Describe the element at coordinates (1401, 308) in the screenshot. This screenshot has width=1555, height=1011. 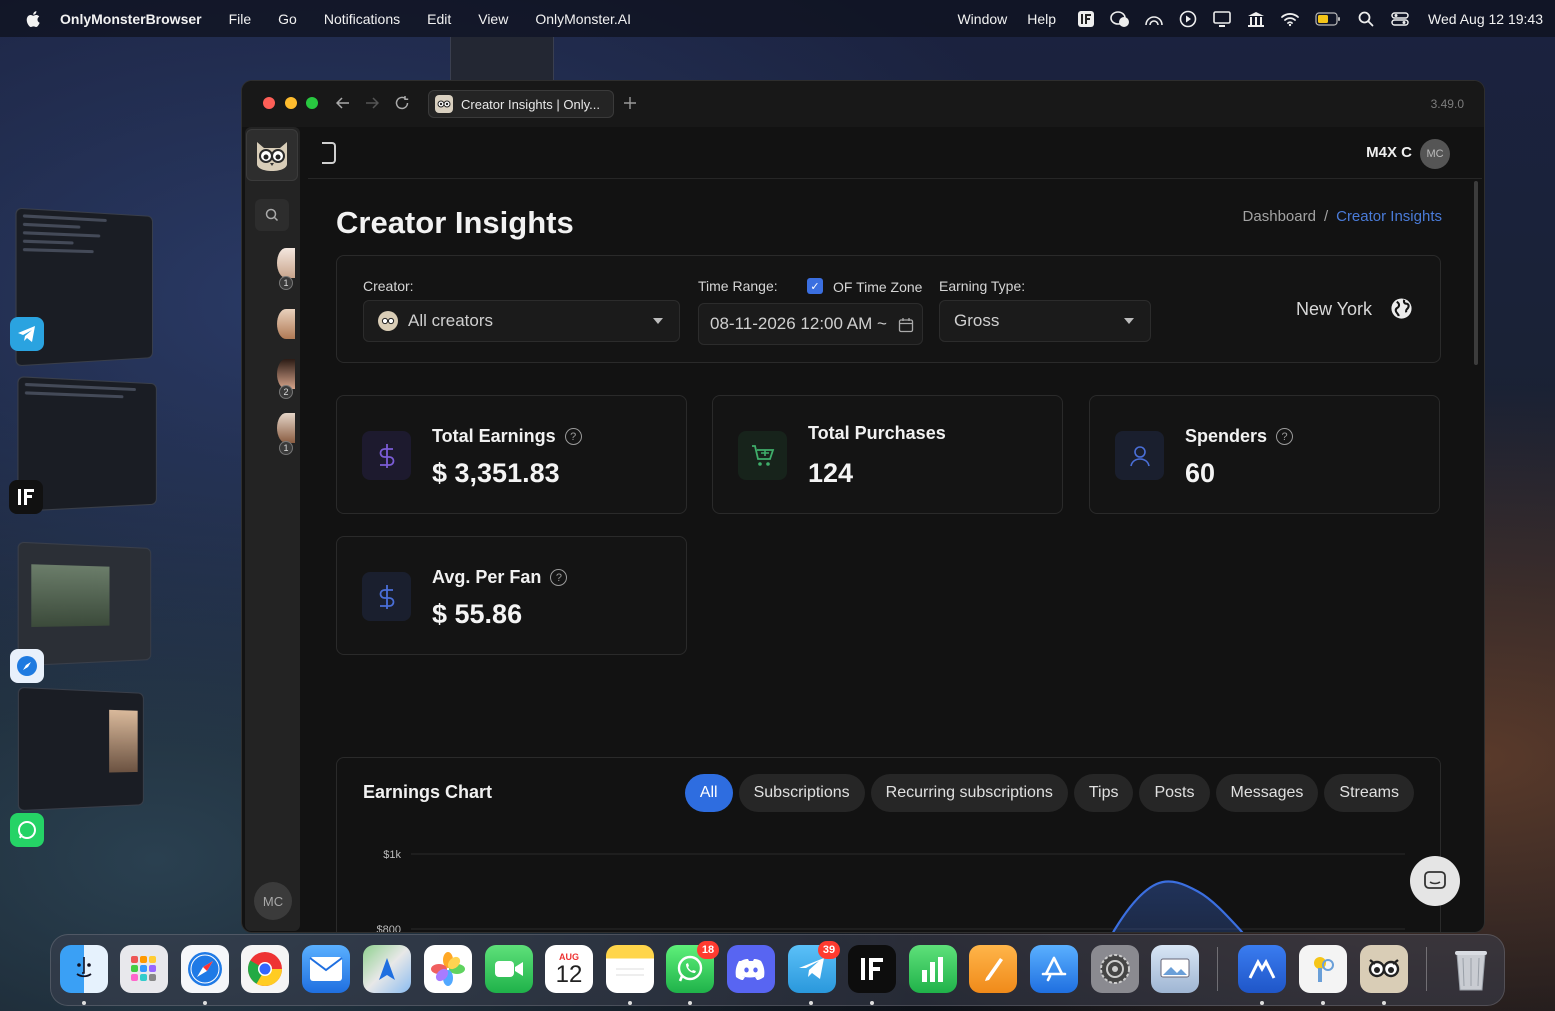
I see `globe-icon` at that location.